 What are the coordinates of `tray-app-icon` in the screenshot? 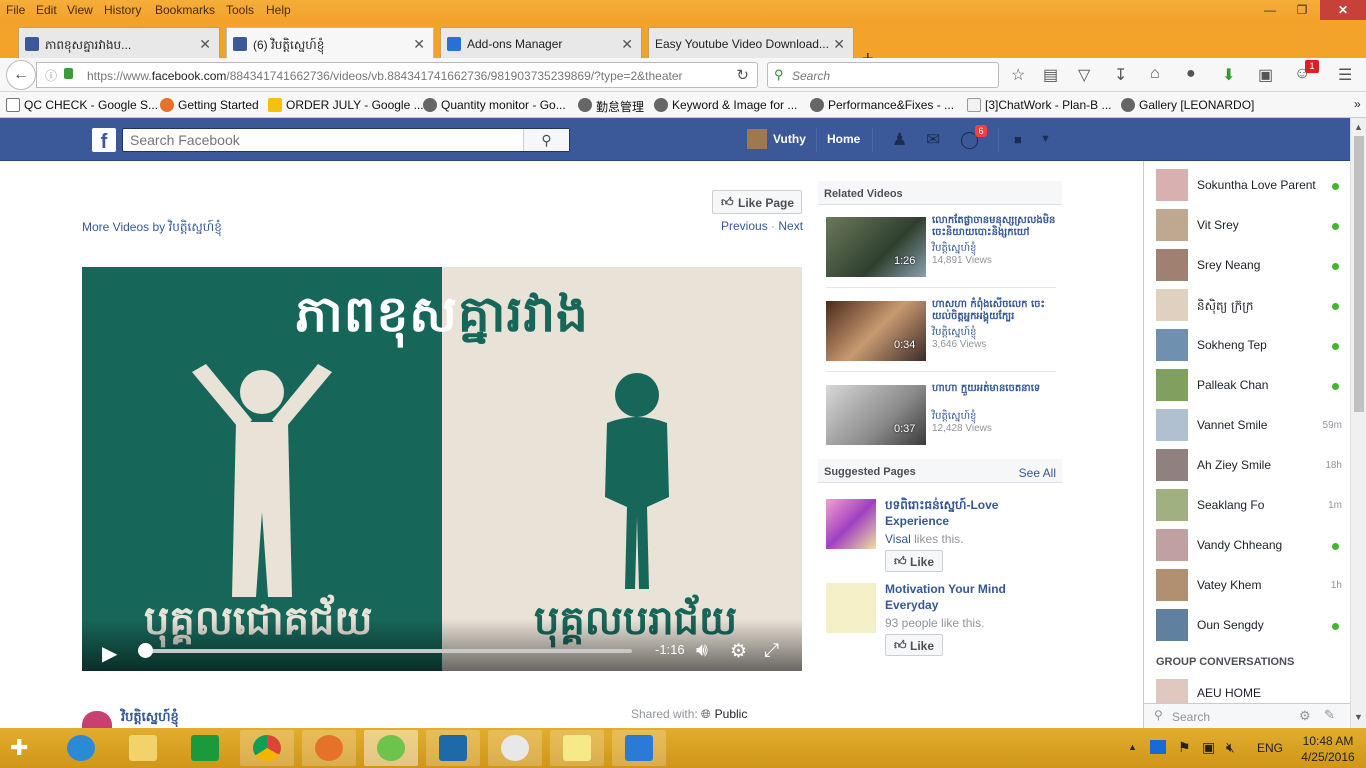 It's located at (1158, 747).